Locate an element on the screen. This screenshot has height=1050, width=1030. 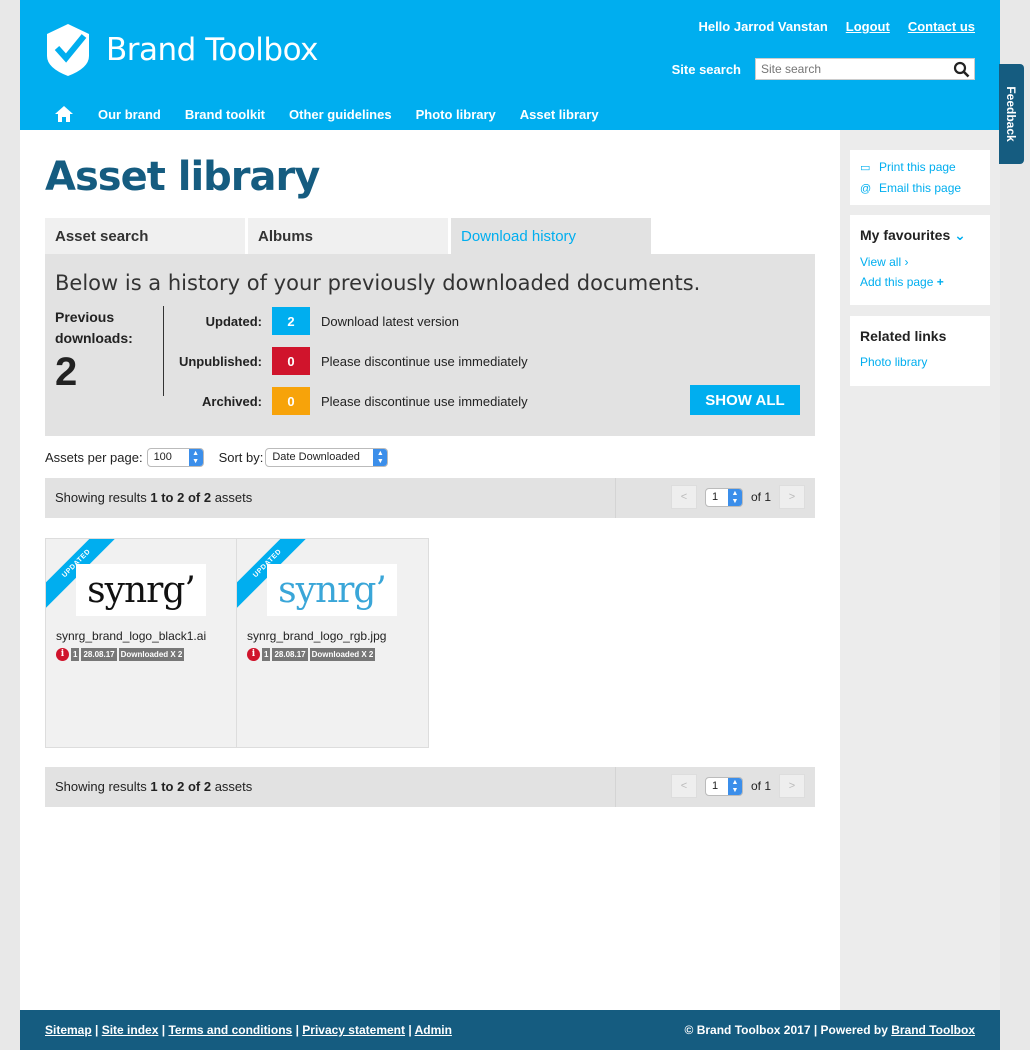
nav-our-brand: Our brand is located at coordinates (129, 114).